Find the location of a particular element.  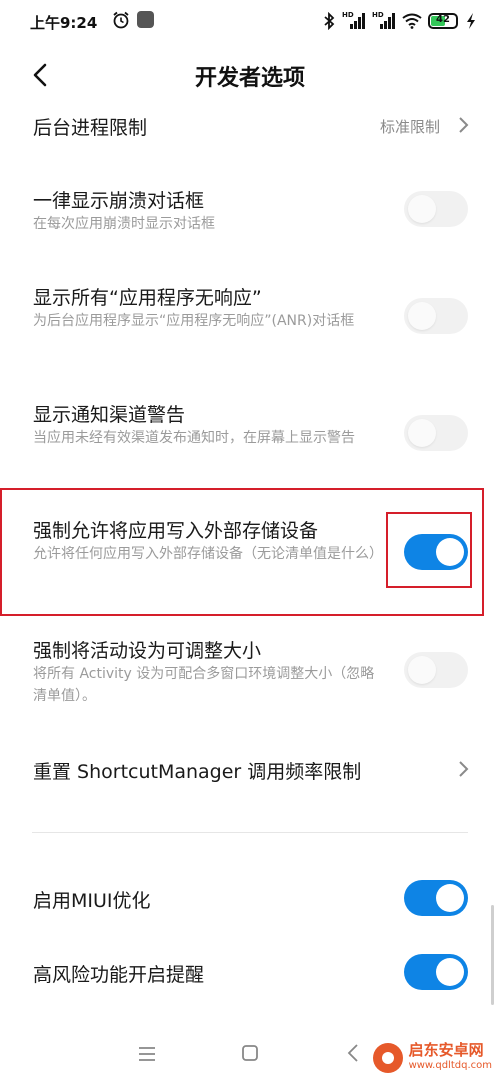

page-header: 开发者选项 is located at coordinates (250, 76).